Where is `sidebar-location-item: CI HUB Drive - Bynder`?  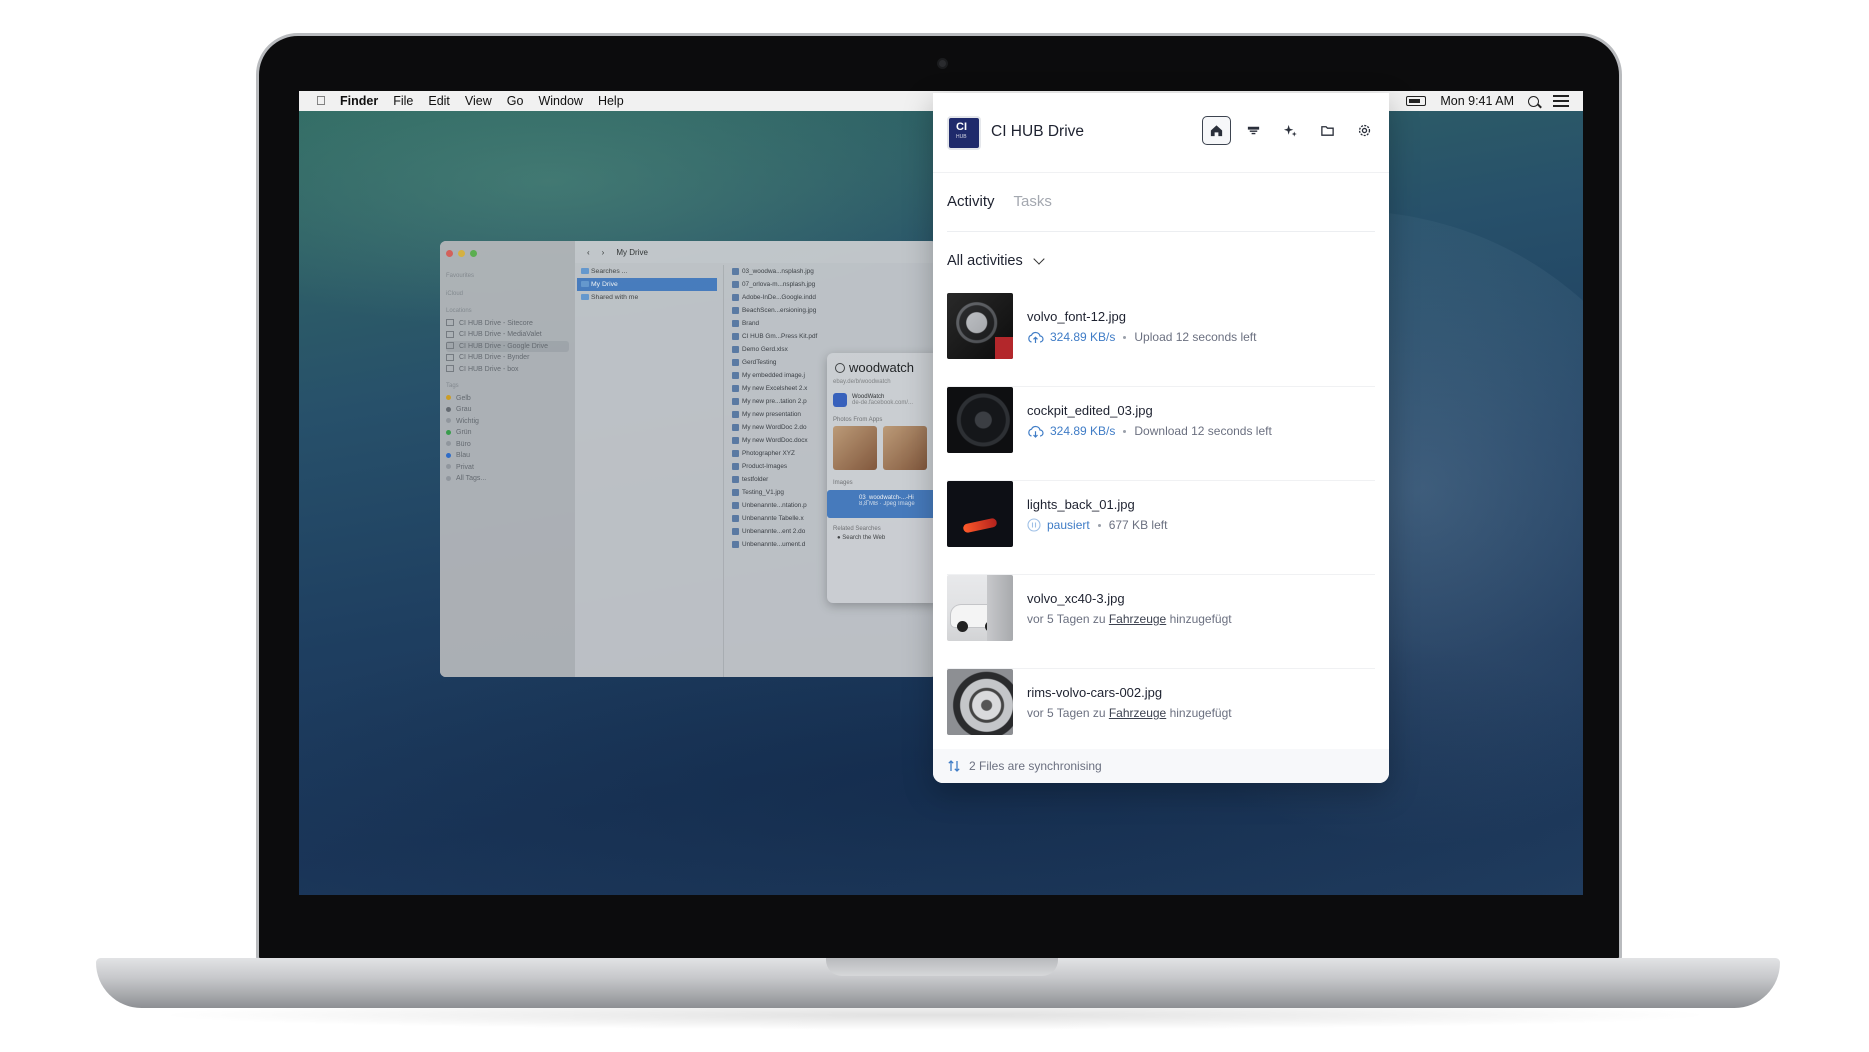 sidebar-location-item: CI HUB Drive - Bynder is located at coordinates (507, 358).